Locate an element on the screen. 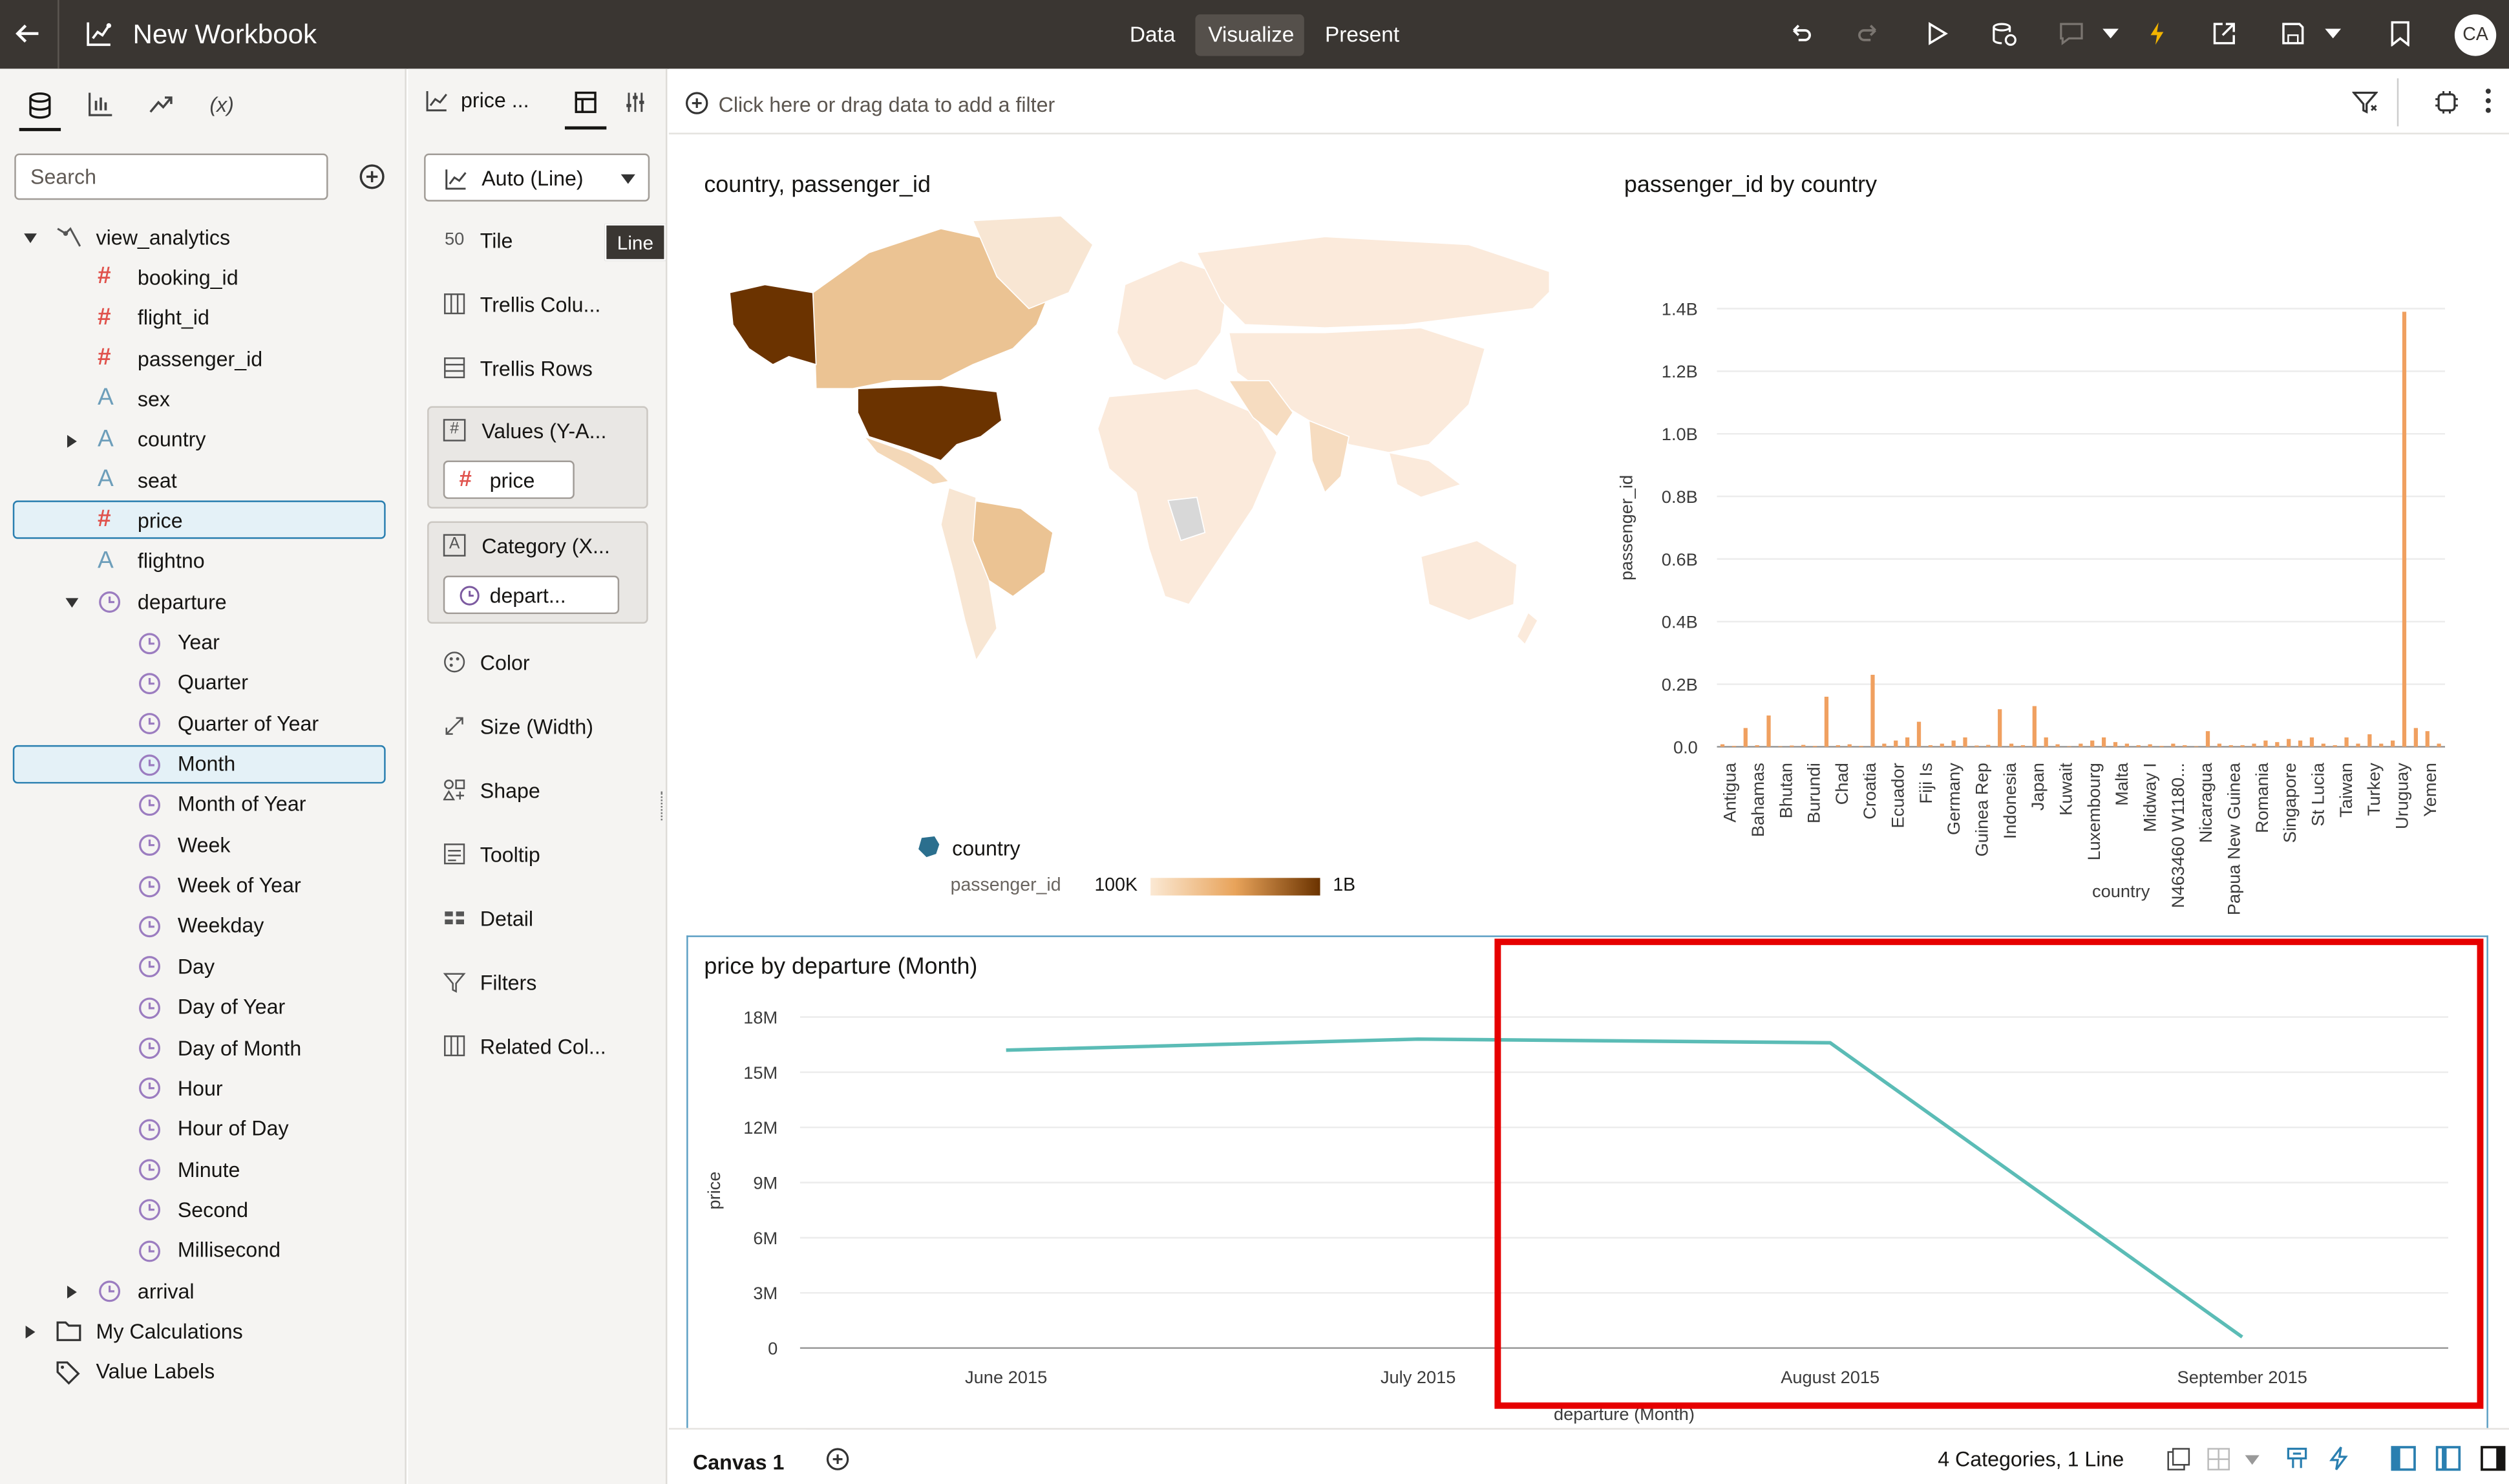  tree-item-view-analytics: view_analytics is located at coordinates (199, 236).